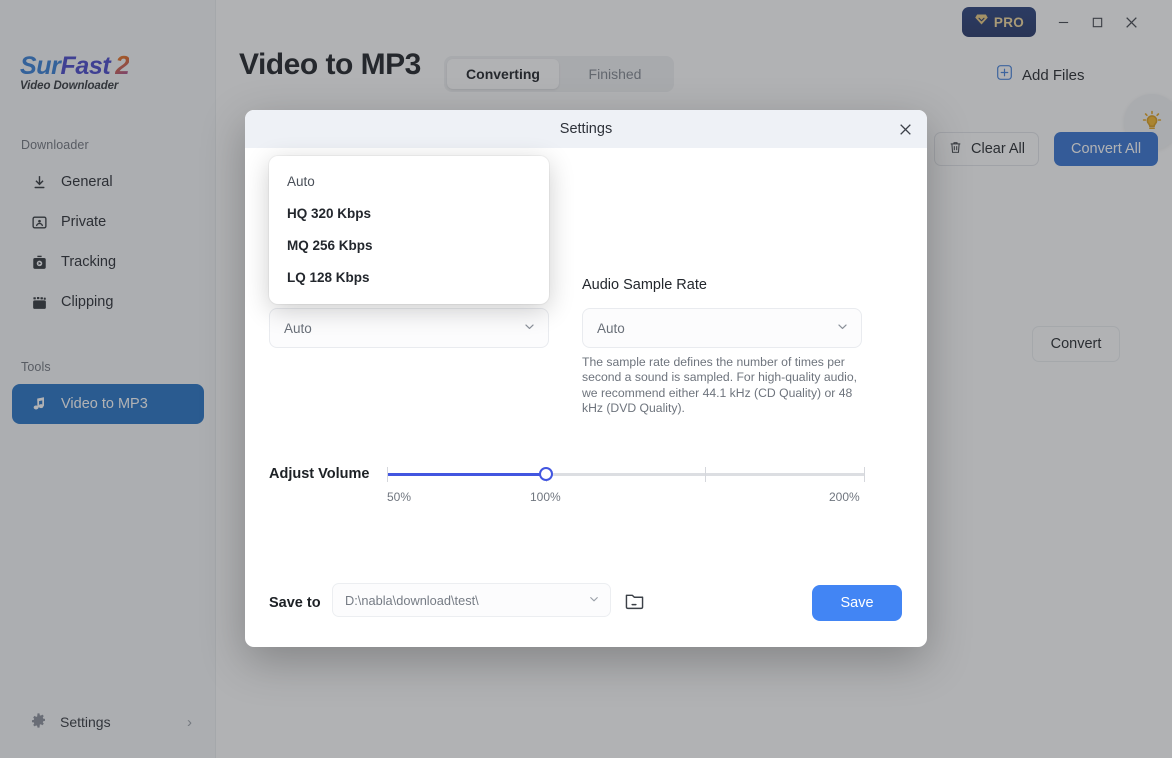  Describe the element at coordinates (466, 474) in the screenshot. I see `slider-fill` at that location.